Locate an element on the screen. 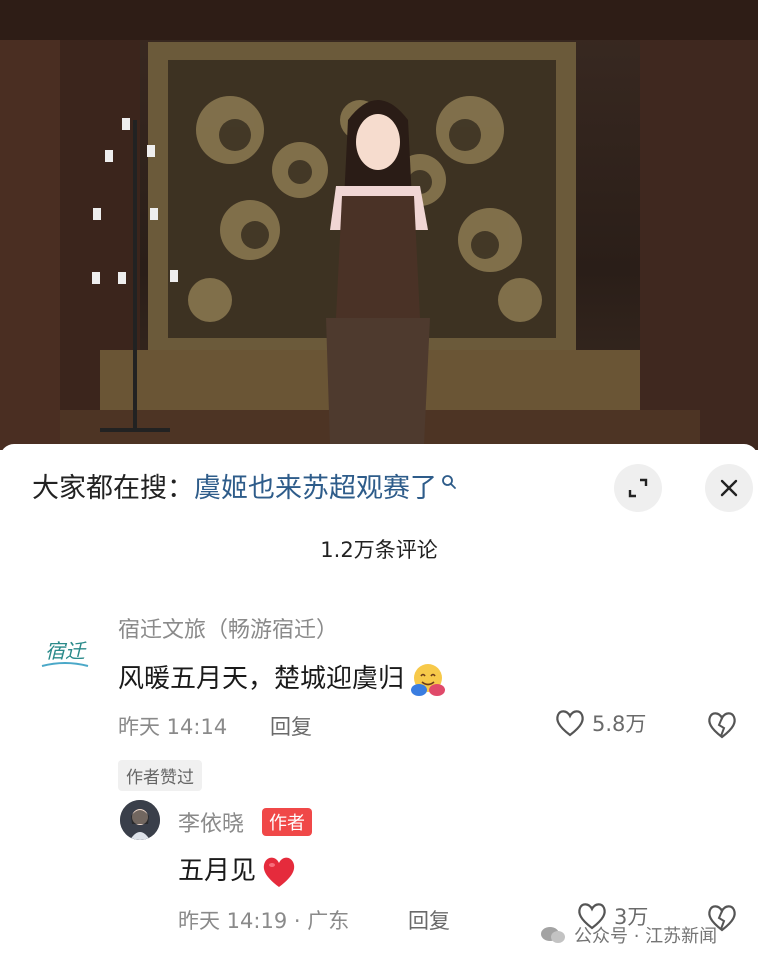 This screenshot has height=963, width=758. avatar is located at coordinates (140, 820).